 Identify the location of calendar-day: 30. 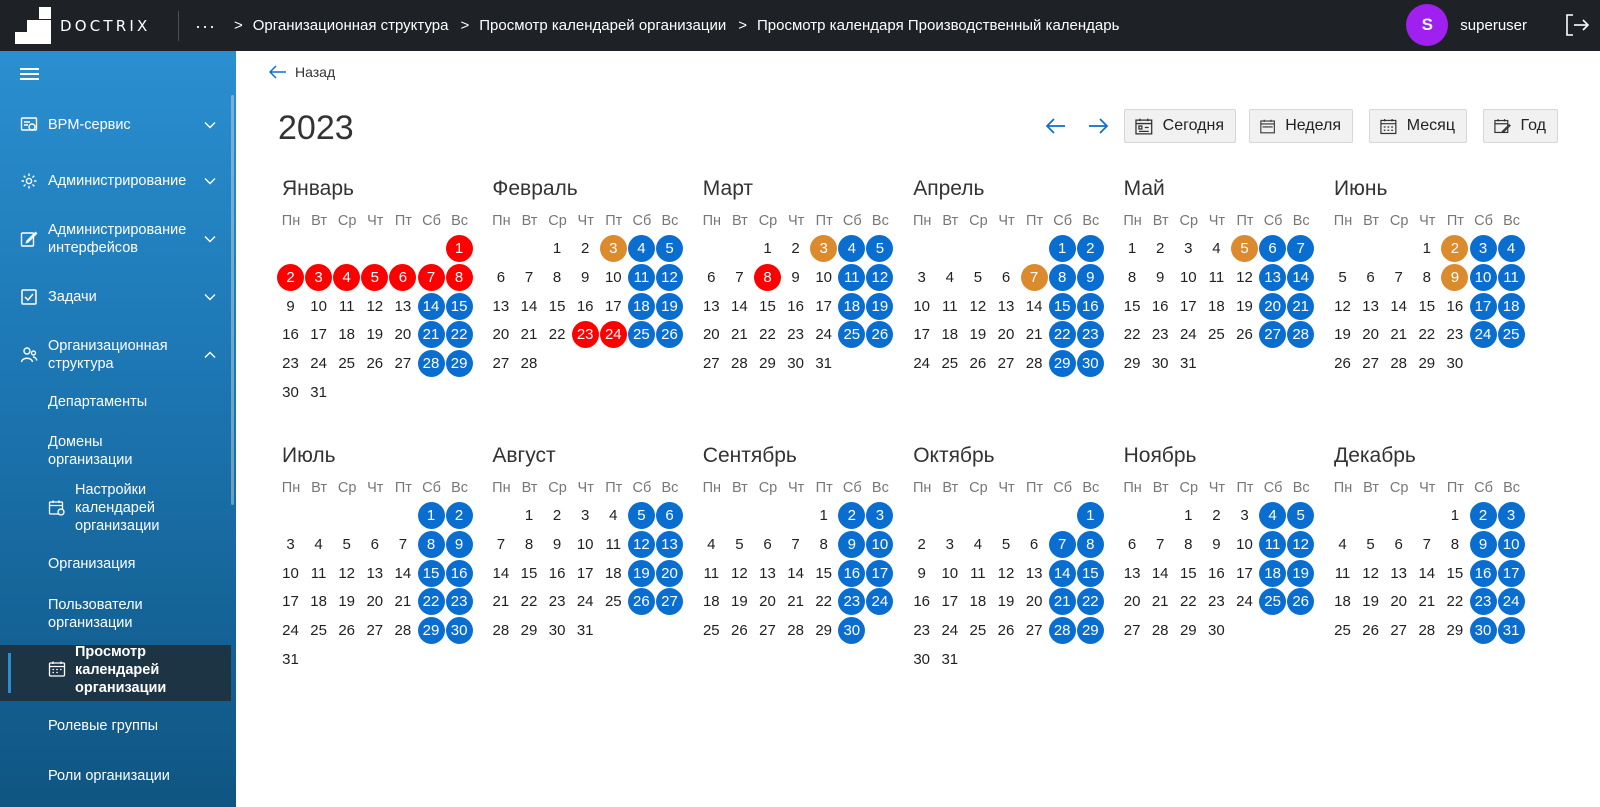
(1090, 364).